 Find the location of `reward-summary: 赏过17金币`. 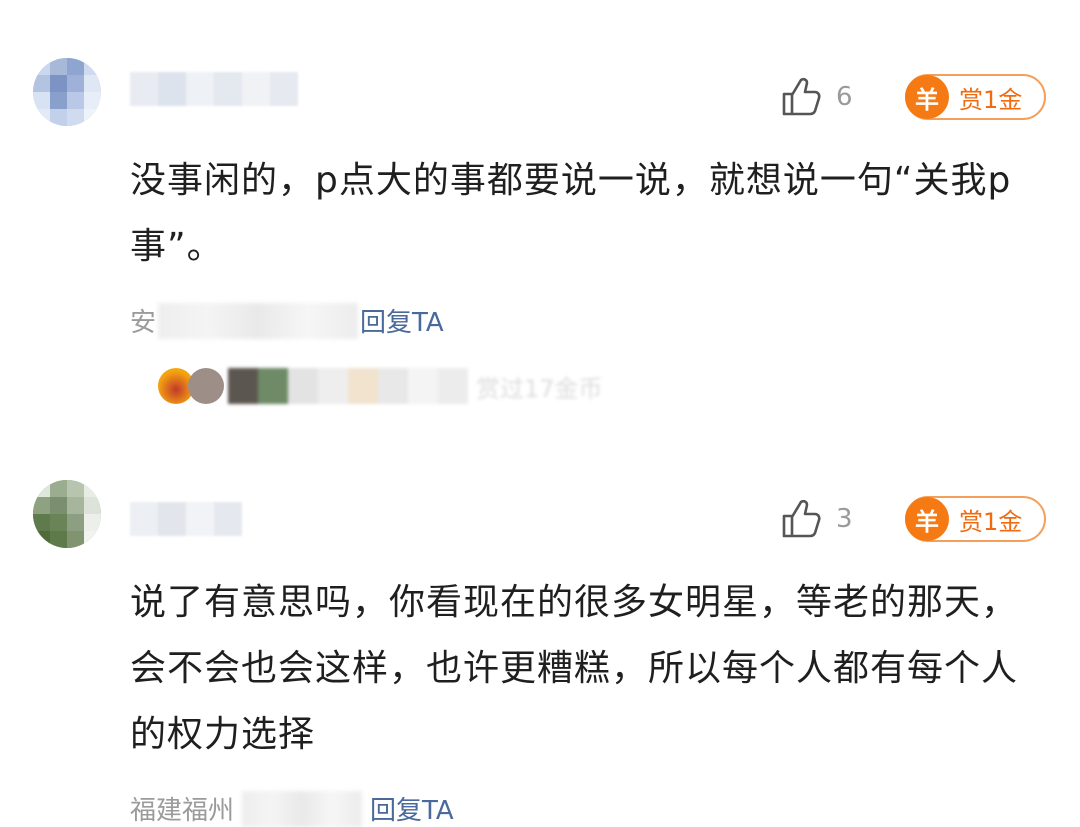

reward-summary: 赏过17金币 is located at coordinates (380, 386).